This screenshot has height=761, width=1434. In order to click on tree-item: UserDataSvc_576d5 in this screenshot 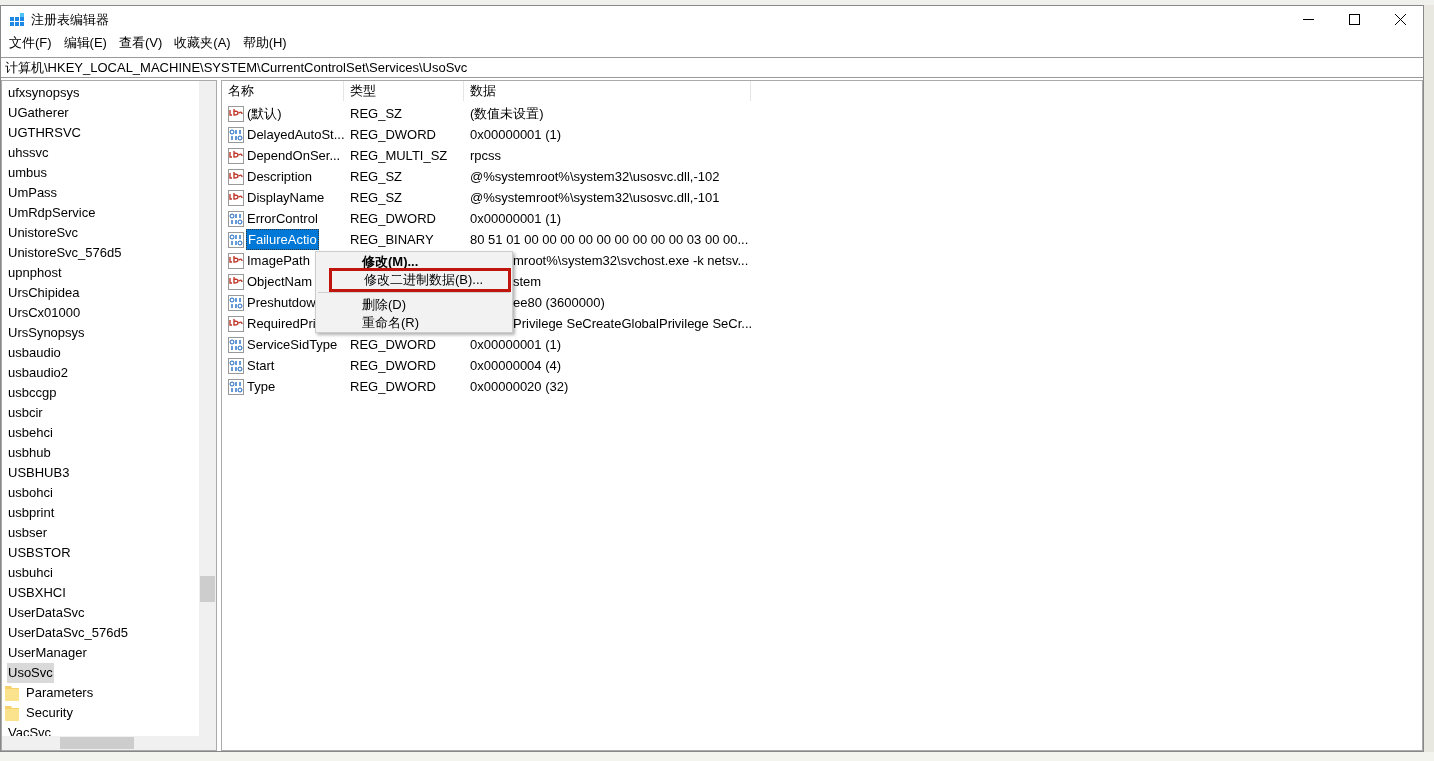, I will do `click(68, 633)`.